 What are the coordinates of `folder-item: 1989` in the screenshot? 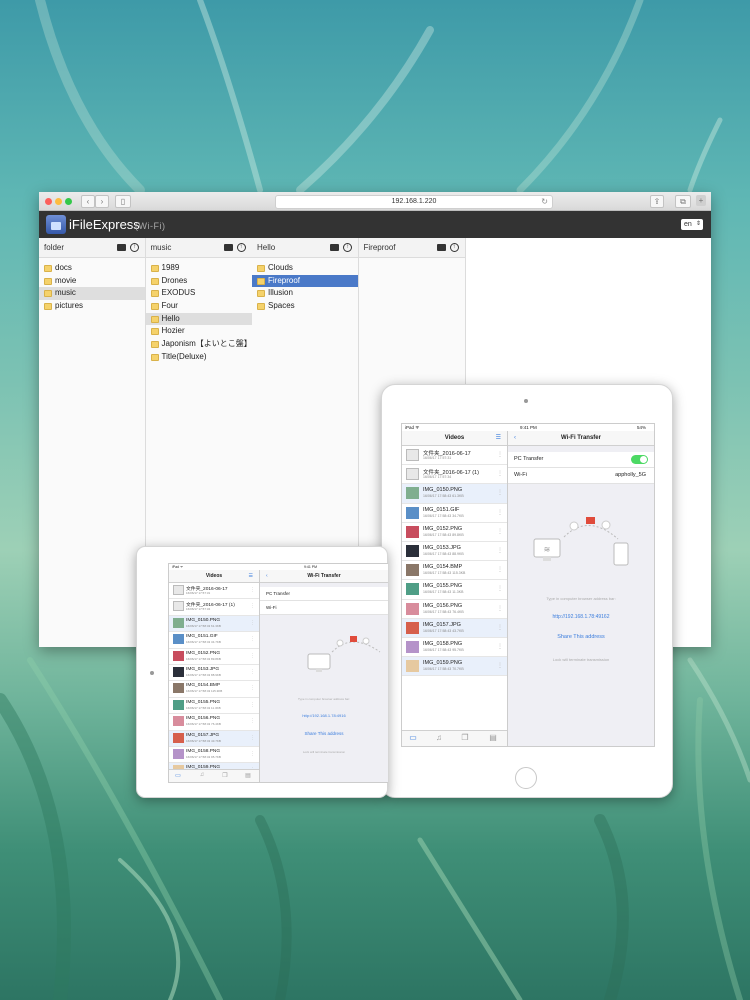 It's located at (199, 268).